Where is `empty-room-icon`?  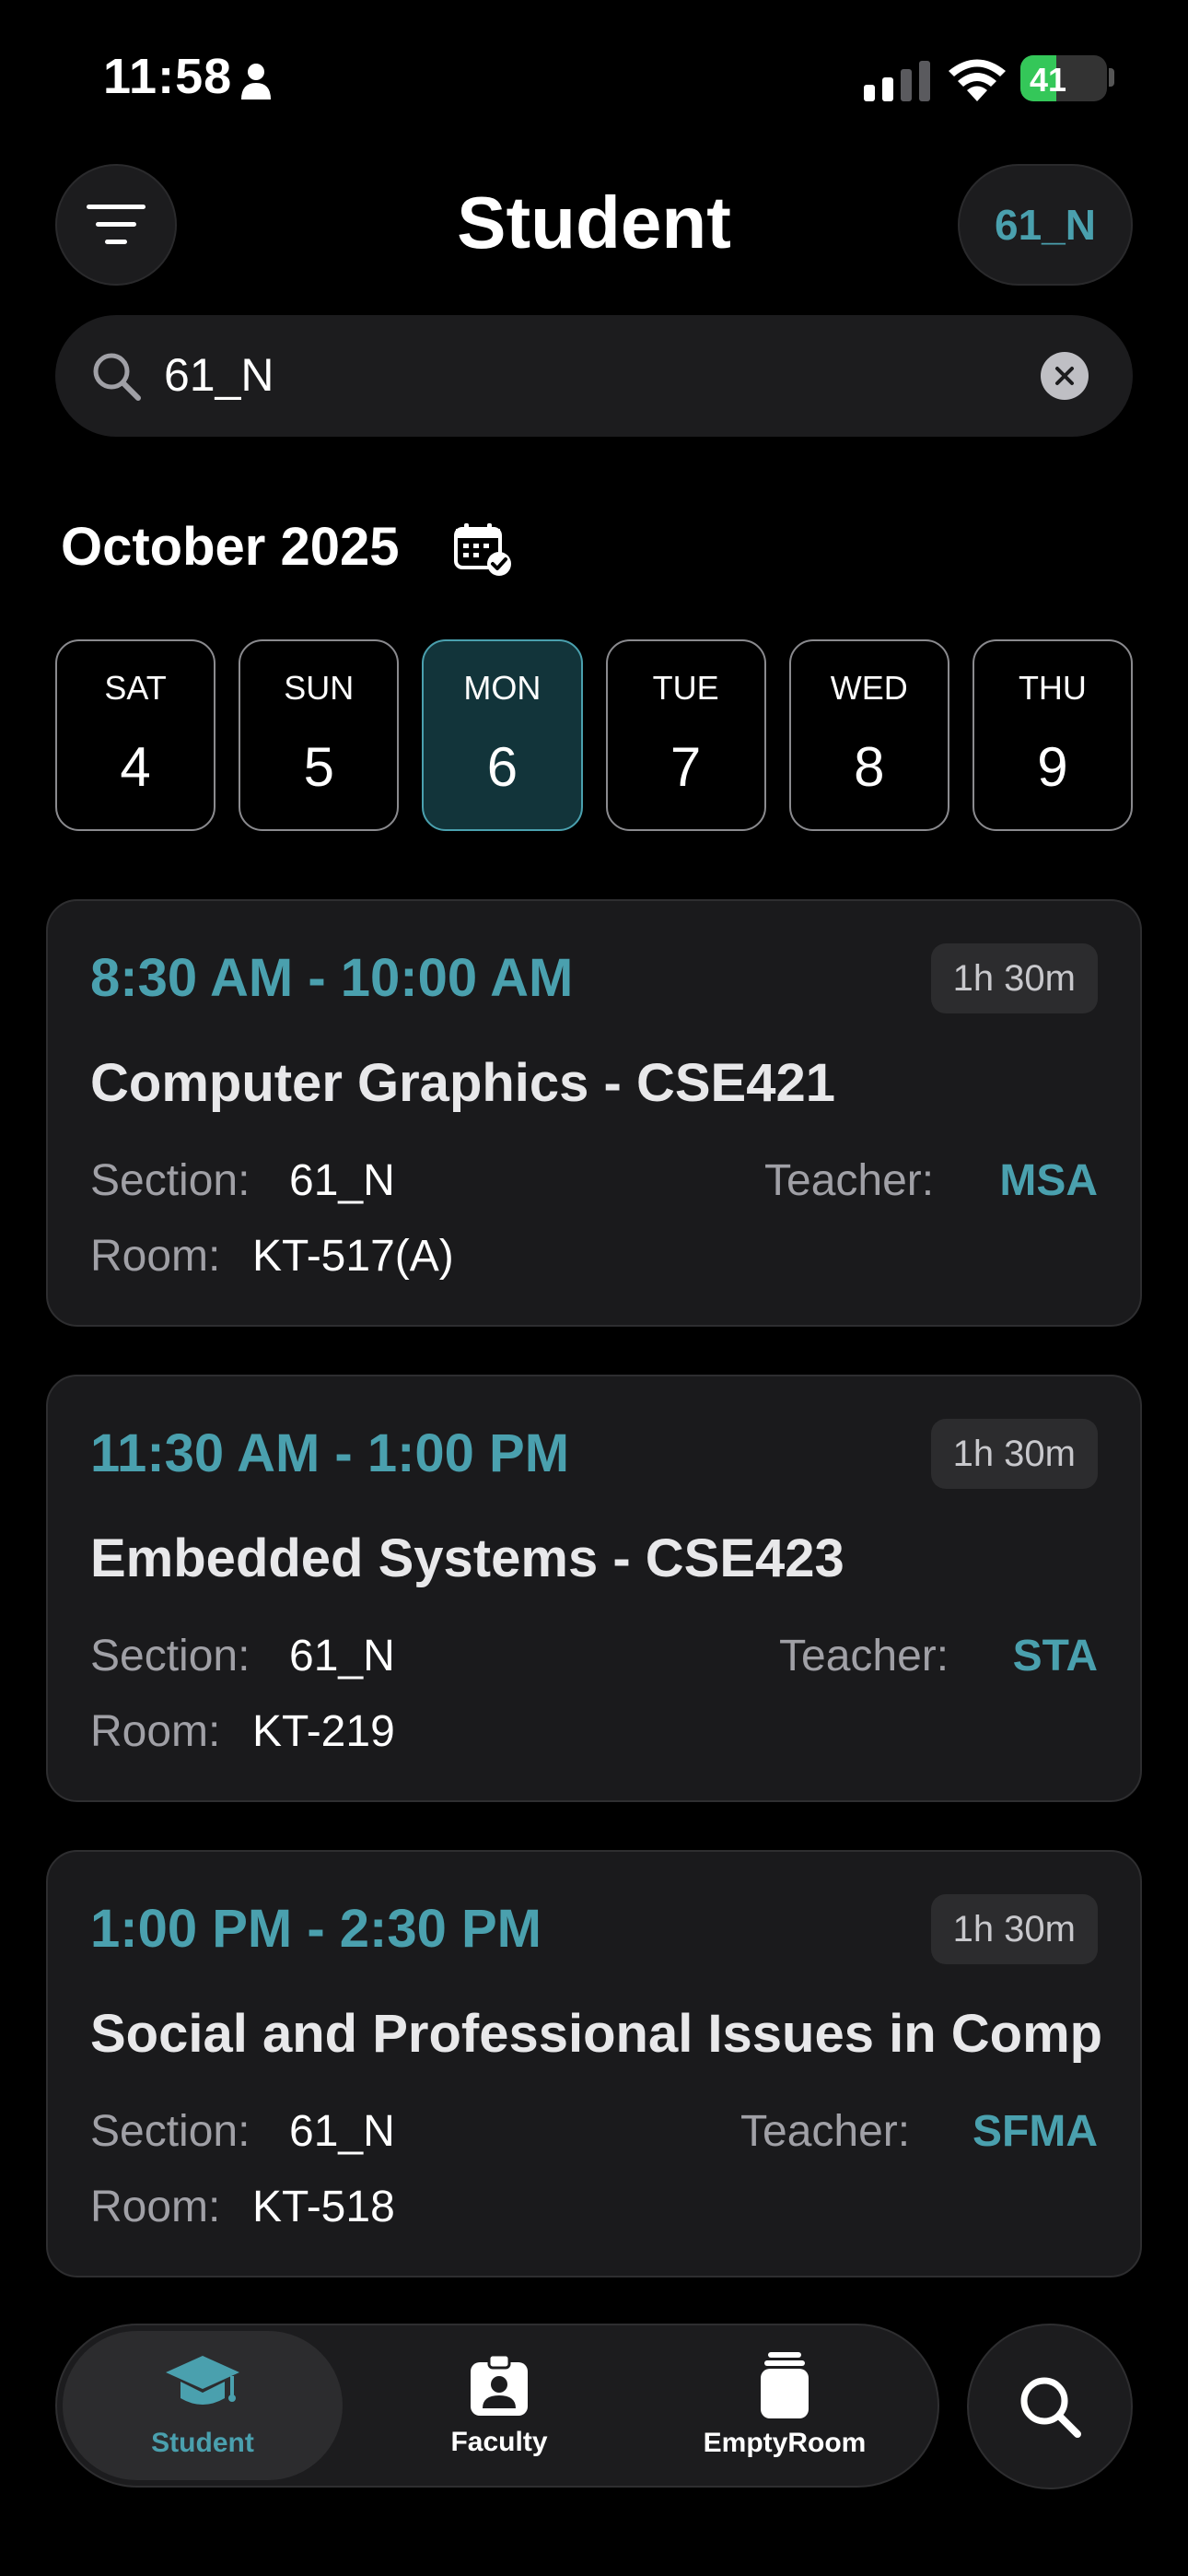
empty-room-icon is located at coordinates (785, 2385).